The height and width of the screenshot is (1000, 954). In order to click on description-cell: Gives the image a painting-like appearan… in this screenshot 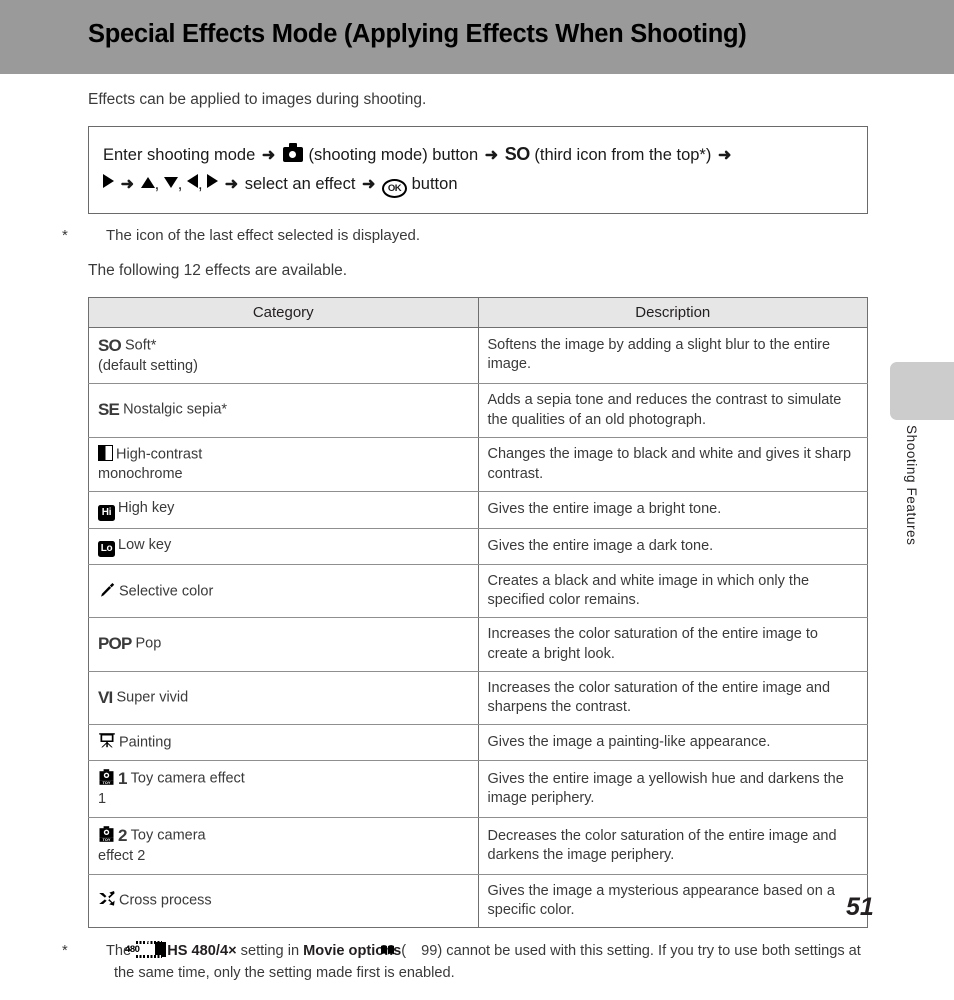, I will do `click(672, 742)`.